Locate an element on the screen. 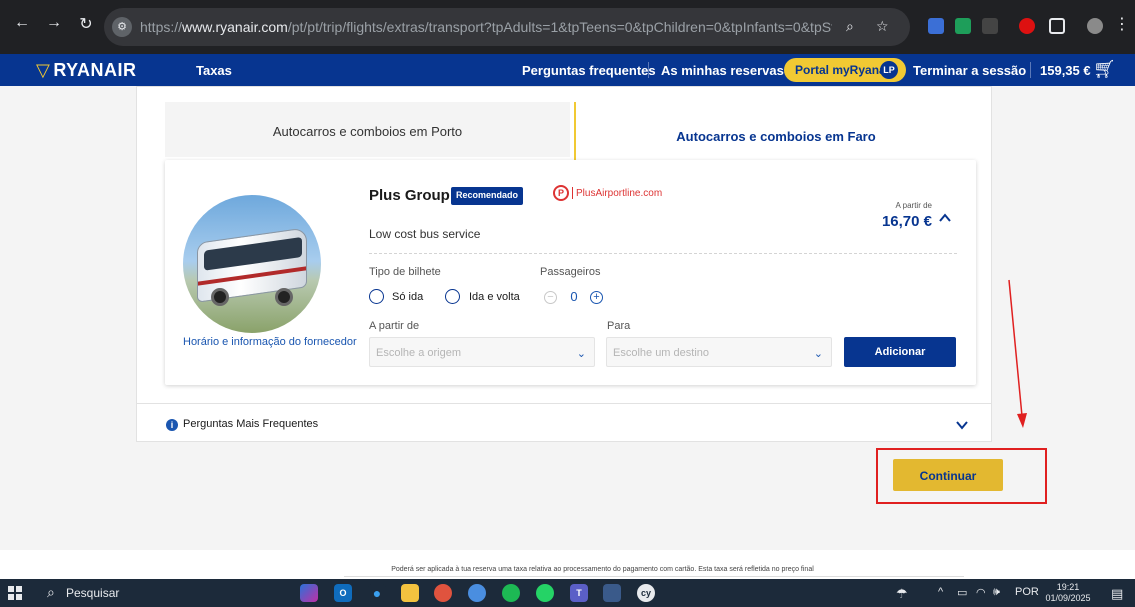 The width and height of the screenshot is (1135, 607). m365-app-icon is located at coordinates (309, 593).